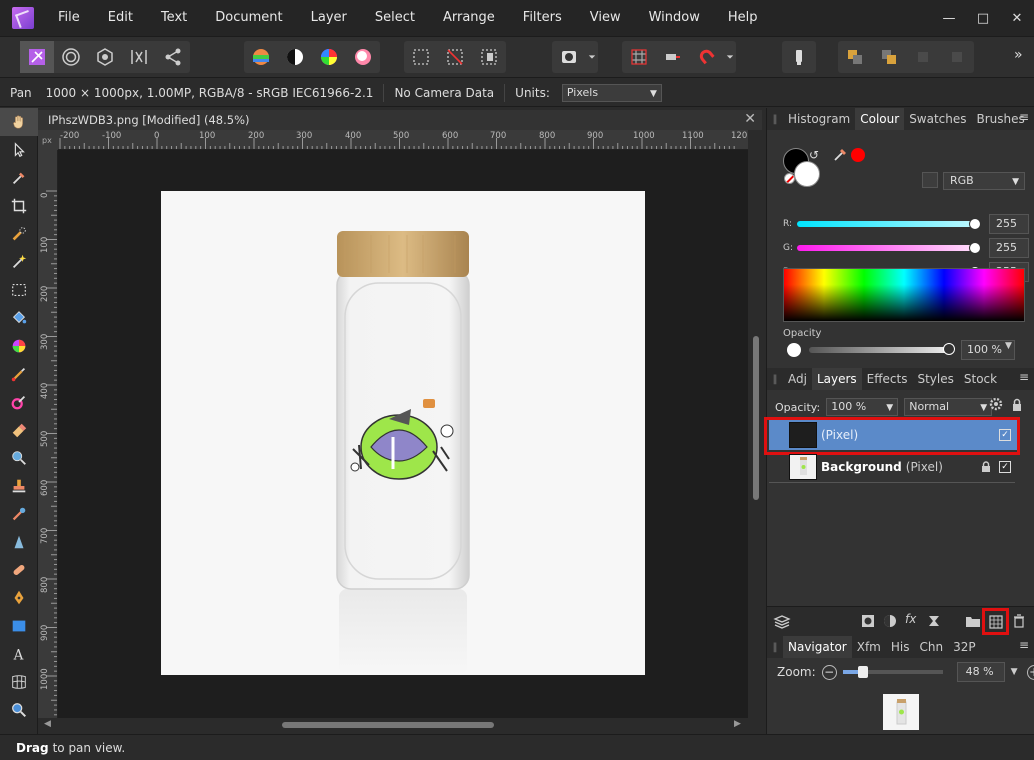 This screenshot has height=760, width=1034. What do you see at coordinates (980, 379) in the screenshot?
I see `tab-stock: Stock` at bounding box center [980, 379].